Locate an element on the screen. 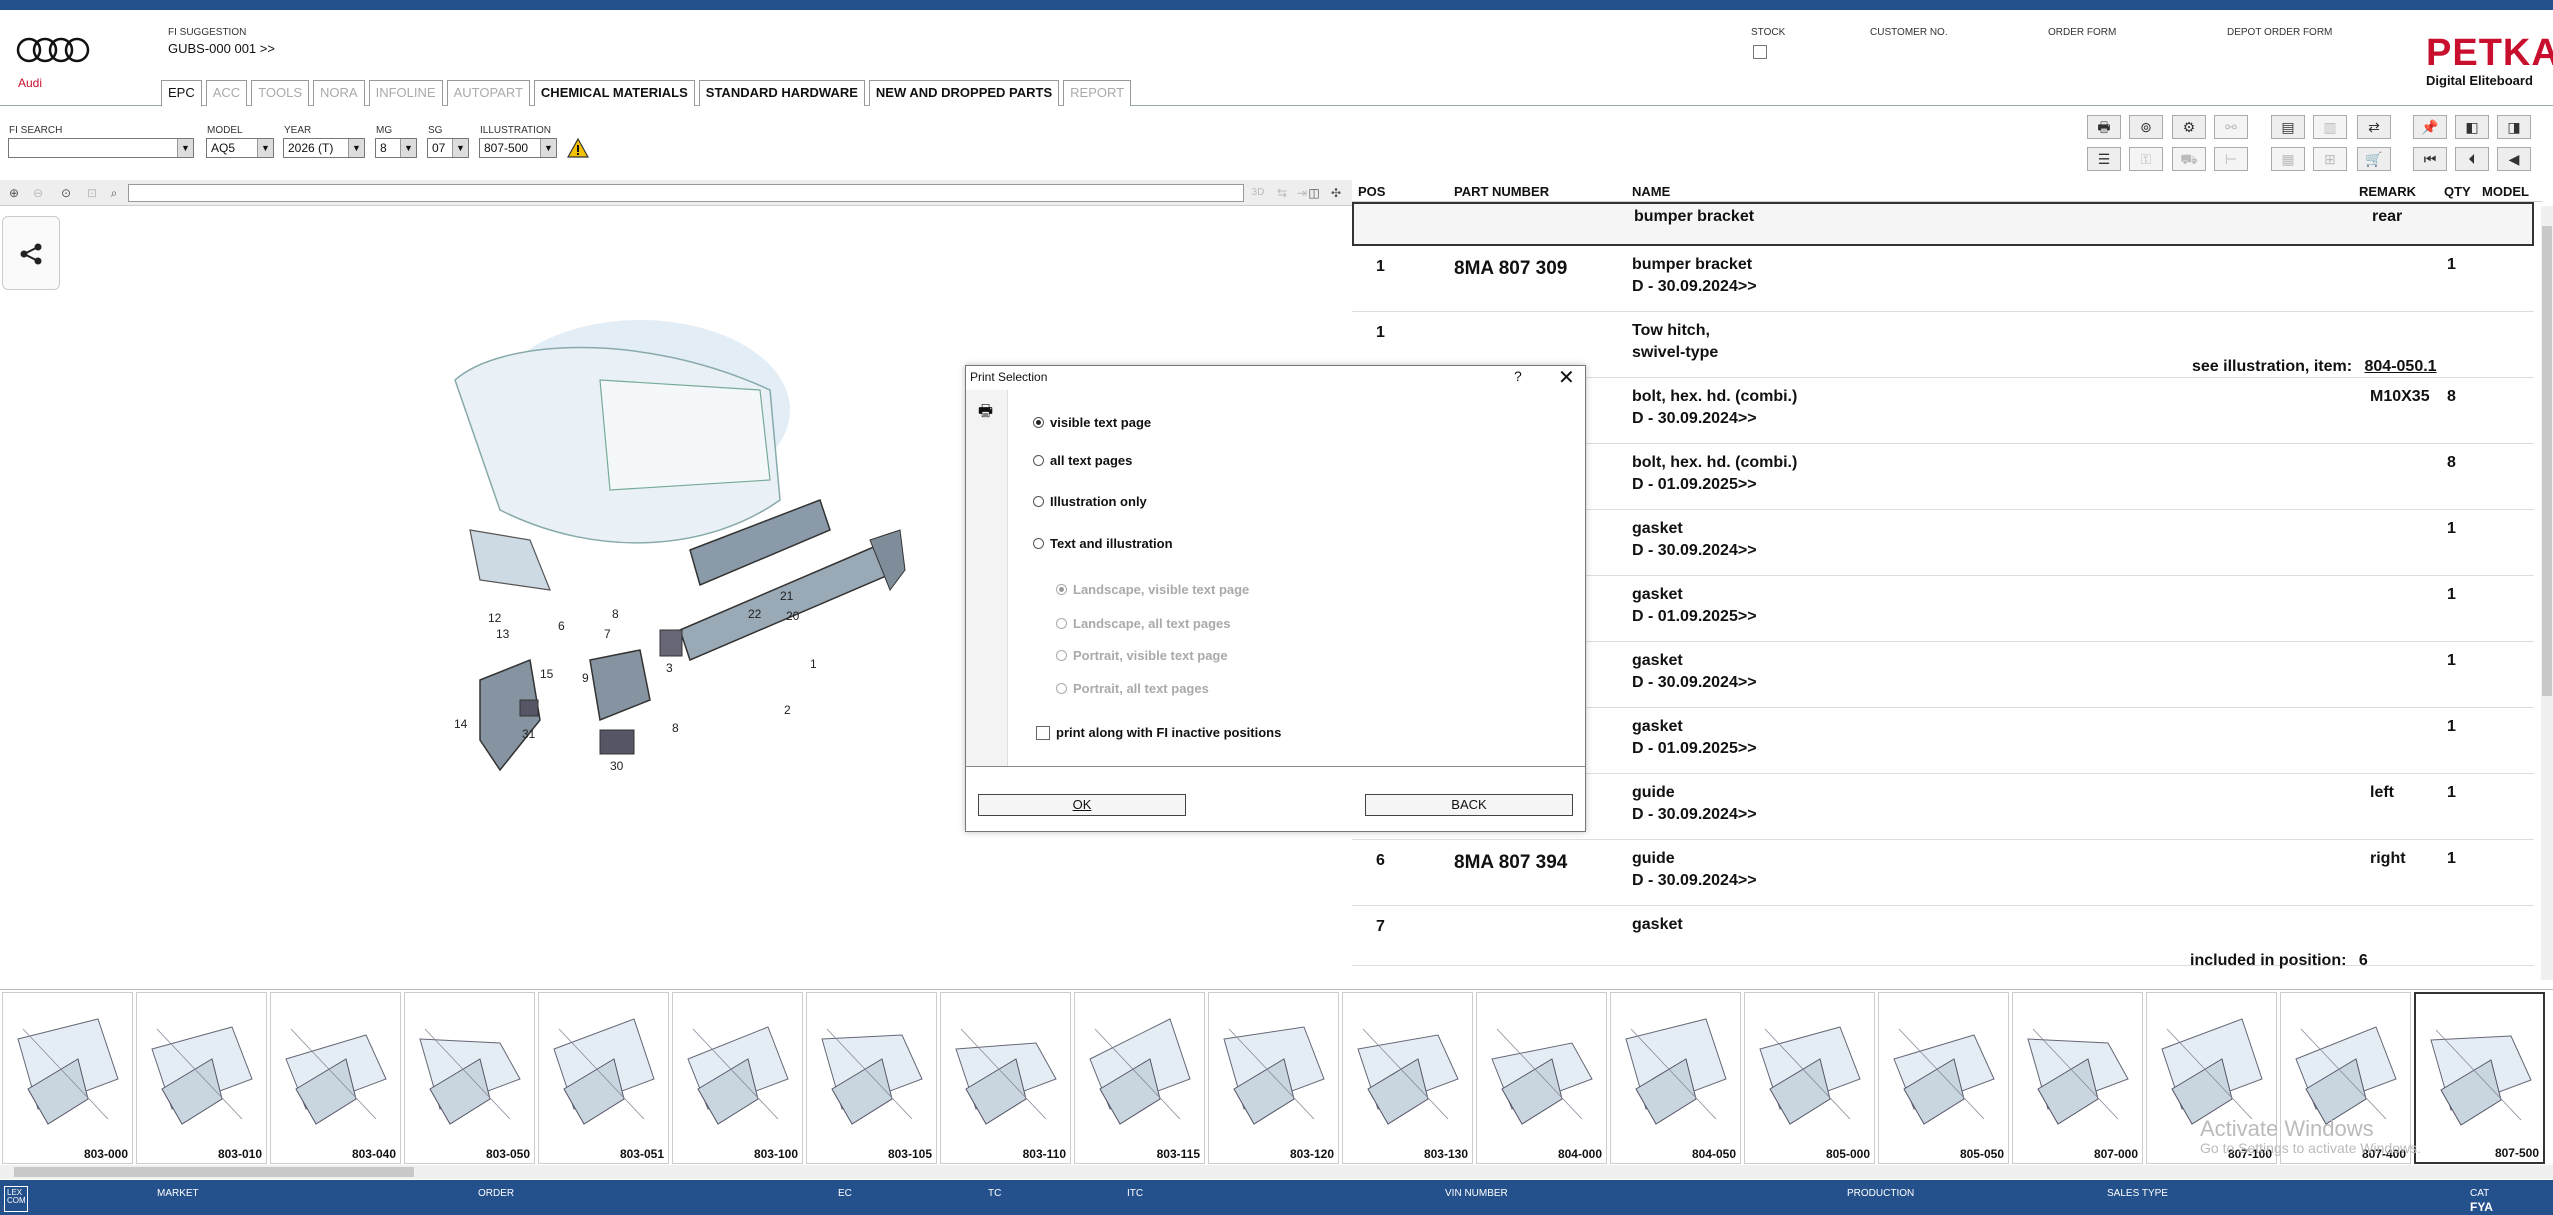 The image size is (2553, 1215). zoom-fit-icon: ⊙ is located at coordinates (66, 193).